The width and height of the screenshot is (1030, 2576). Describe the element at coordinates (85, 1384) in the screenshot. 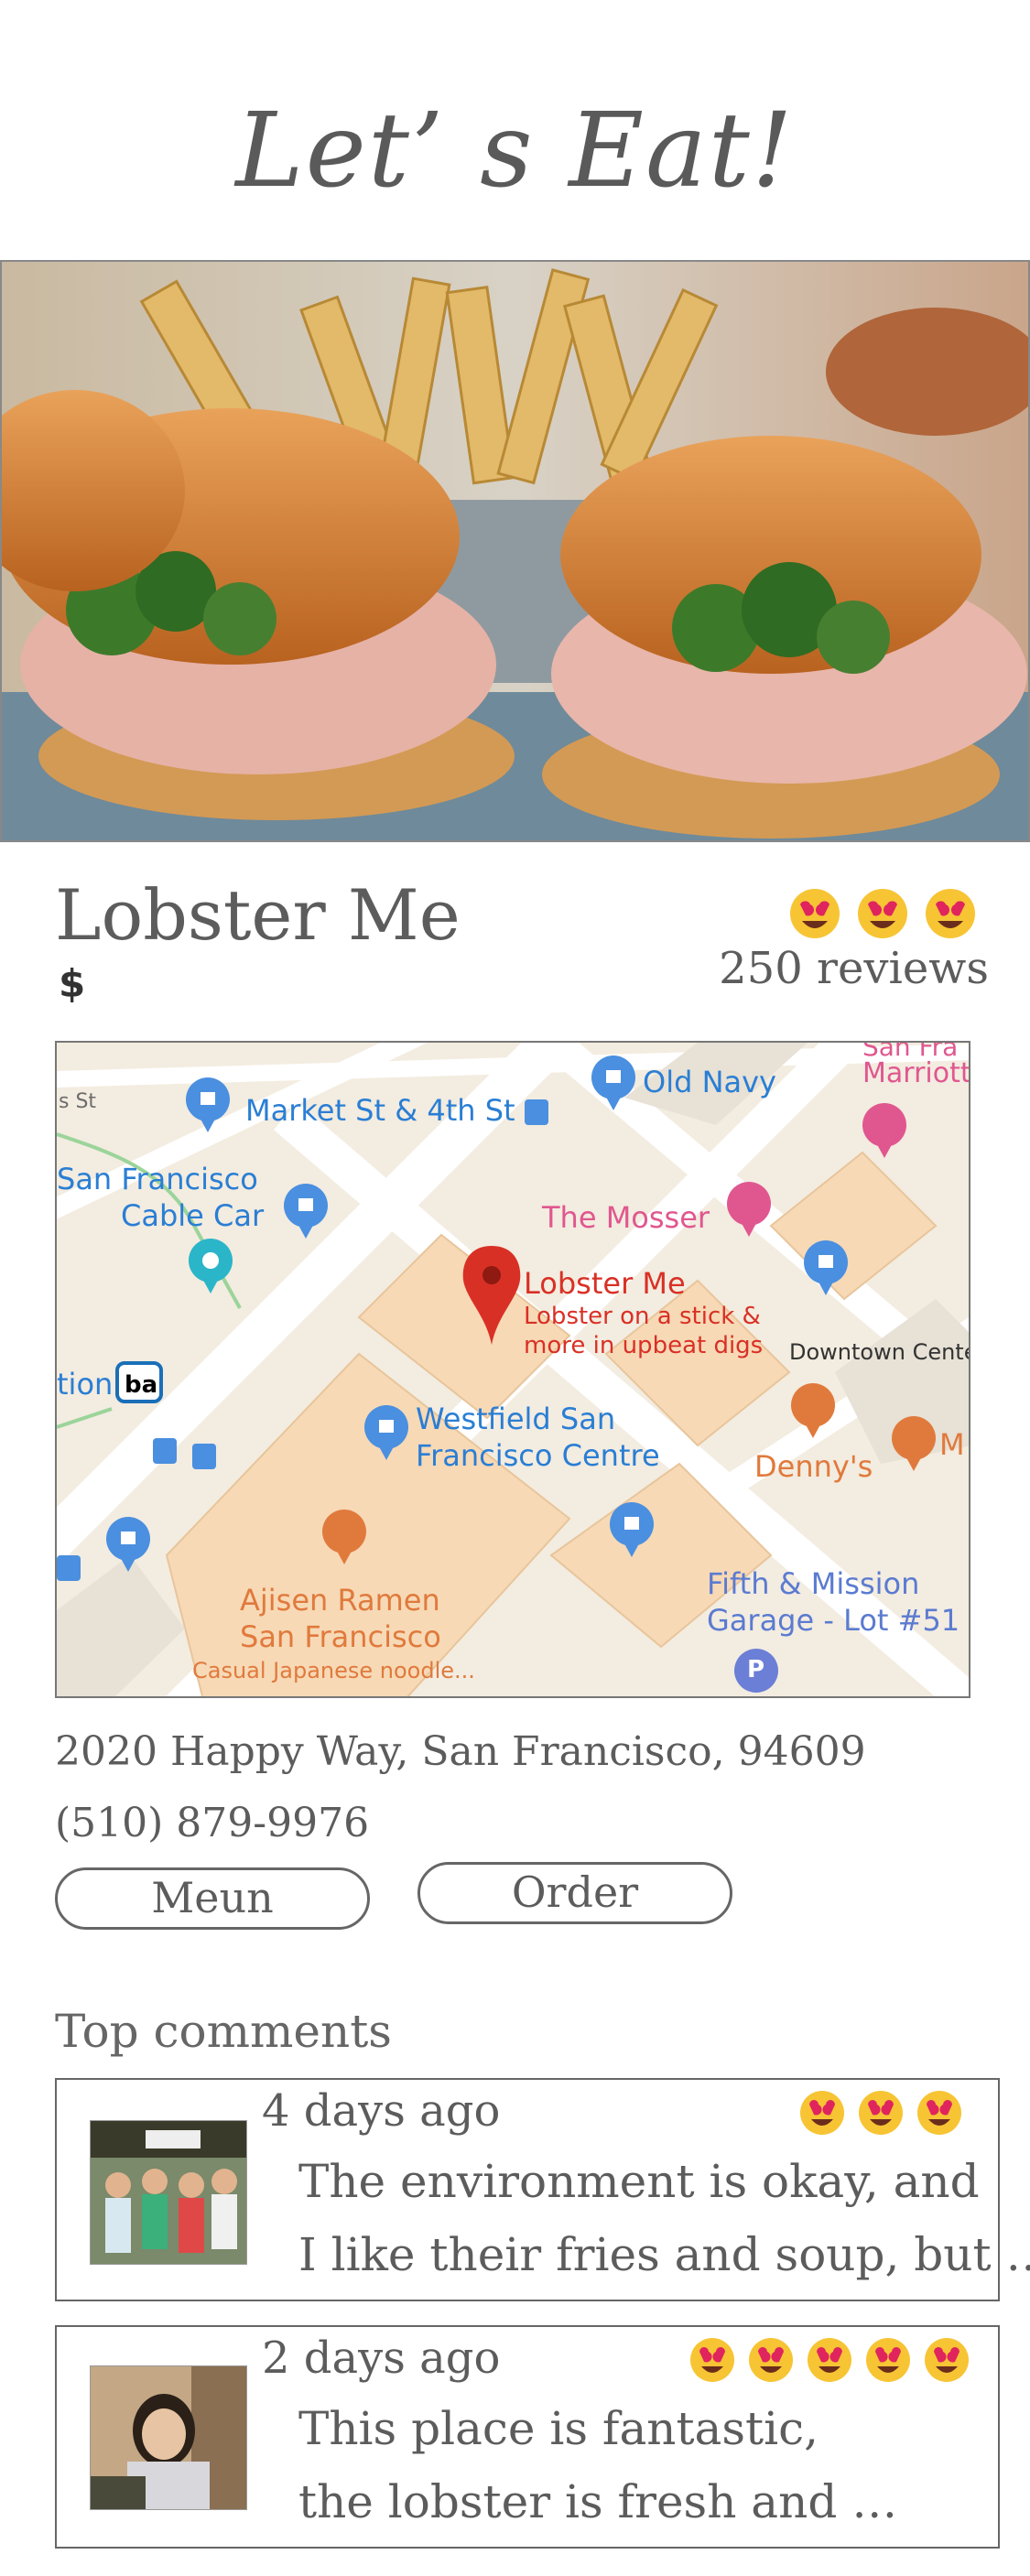

I see `map-label-station: tion` at that location.